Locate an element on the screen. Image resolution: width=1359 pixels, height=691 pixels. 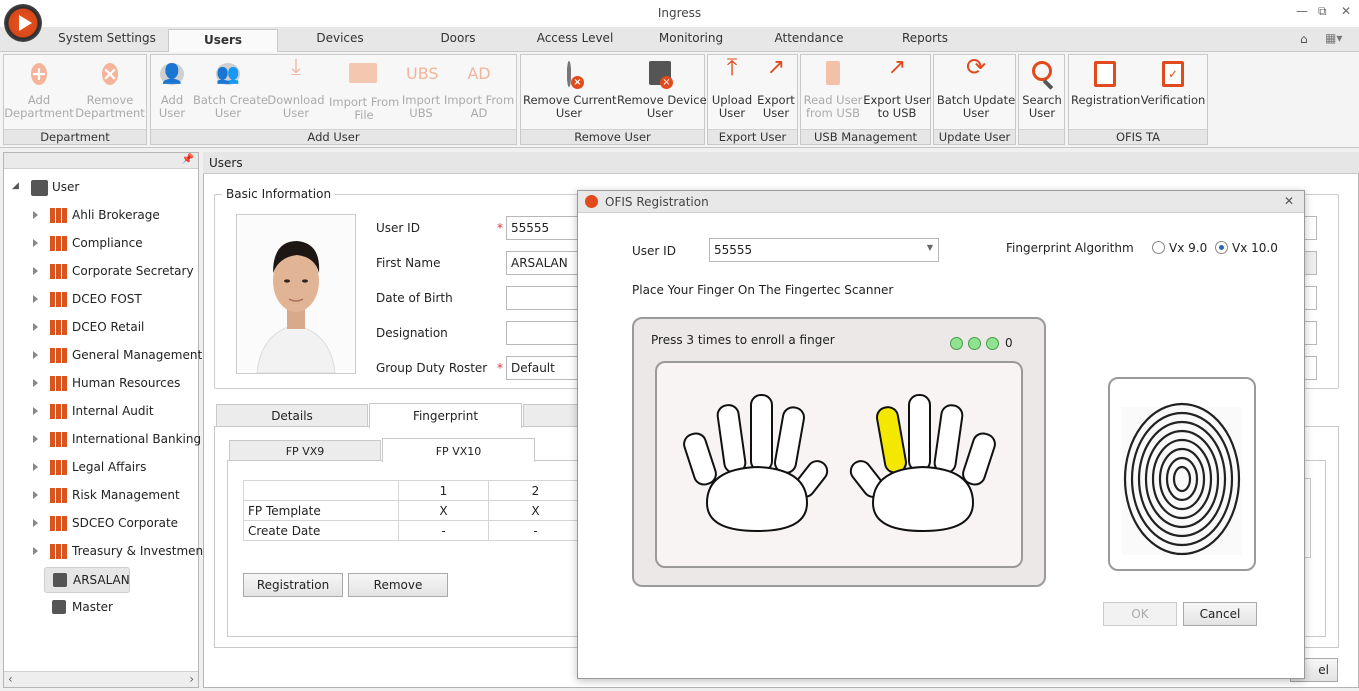
fp-remove-button: Remove is located at coordinates (398, 585).